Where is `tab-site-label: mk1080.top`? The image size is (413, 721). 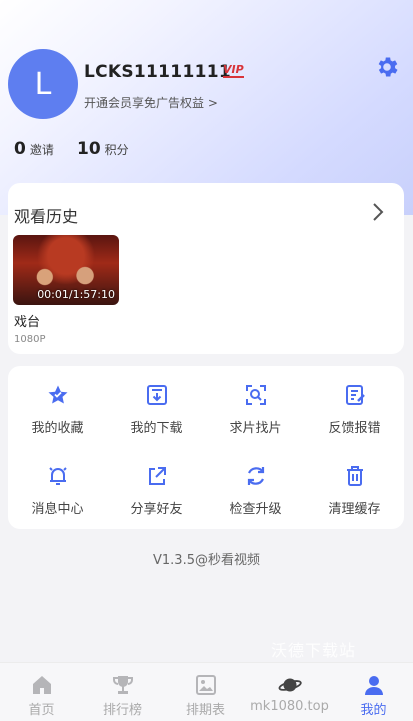
tab-site-label: mk1080.top is located at coordinates (289, 706).